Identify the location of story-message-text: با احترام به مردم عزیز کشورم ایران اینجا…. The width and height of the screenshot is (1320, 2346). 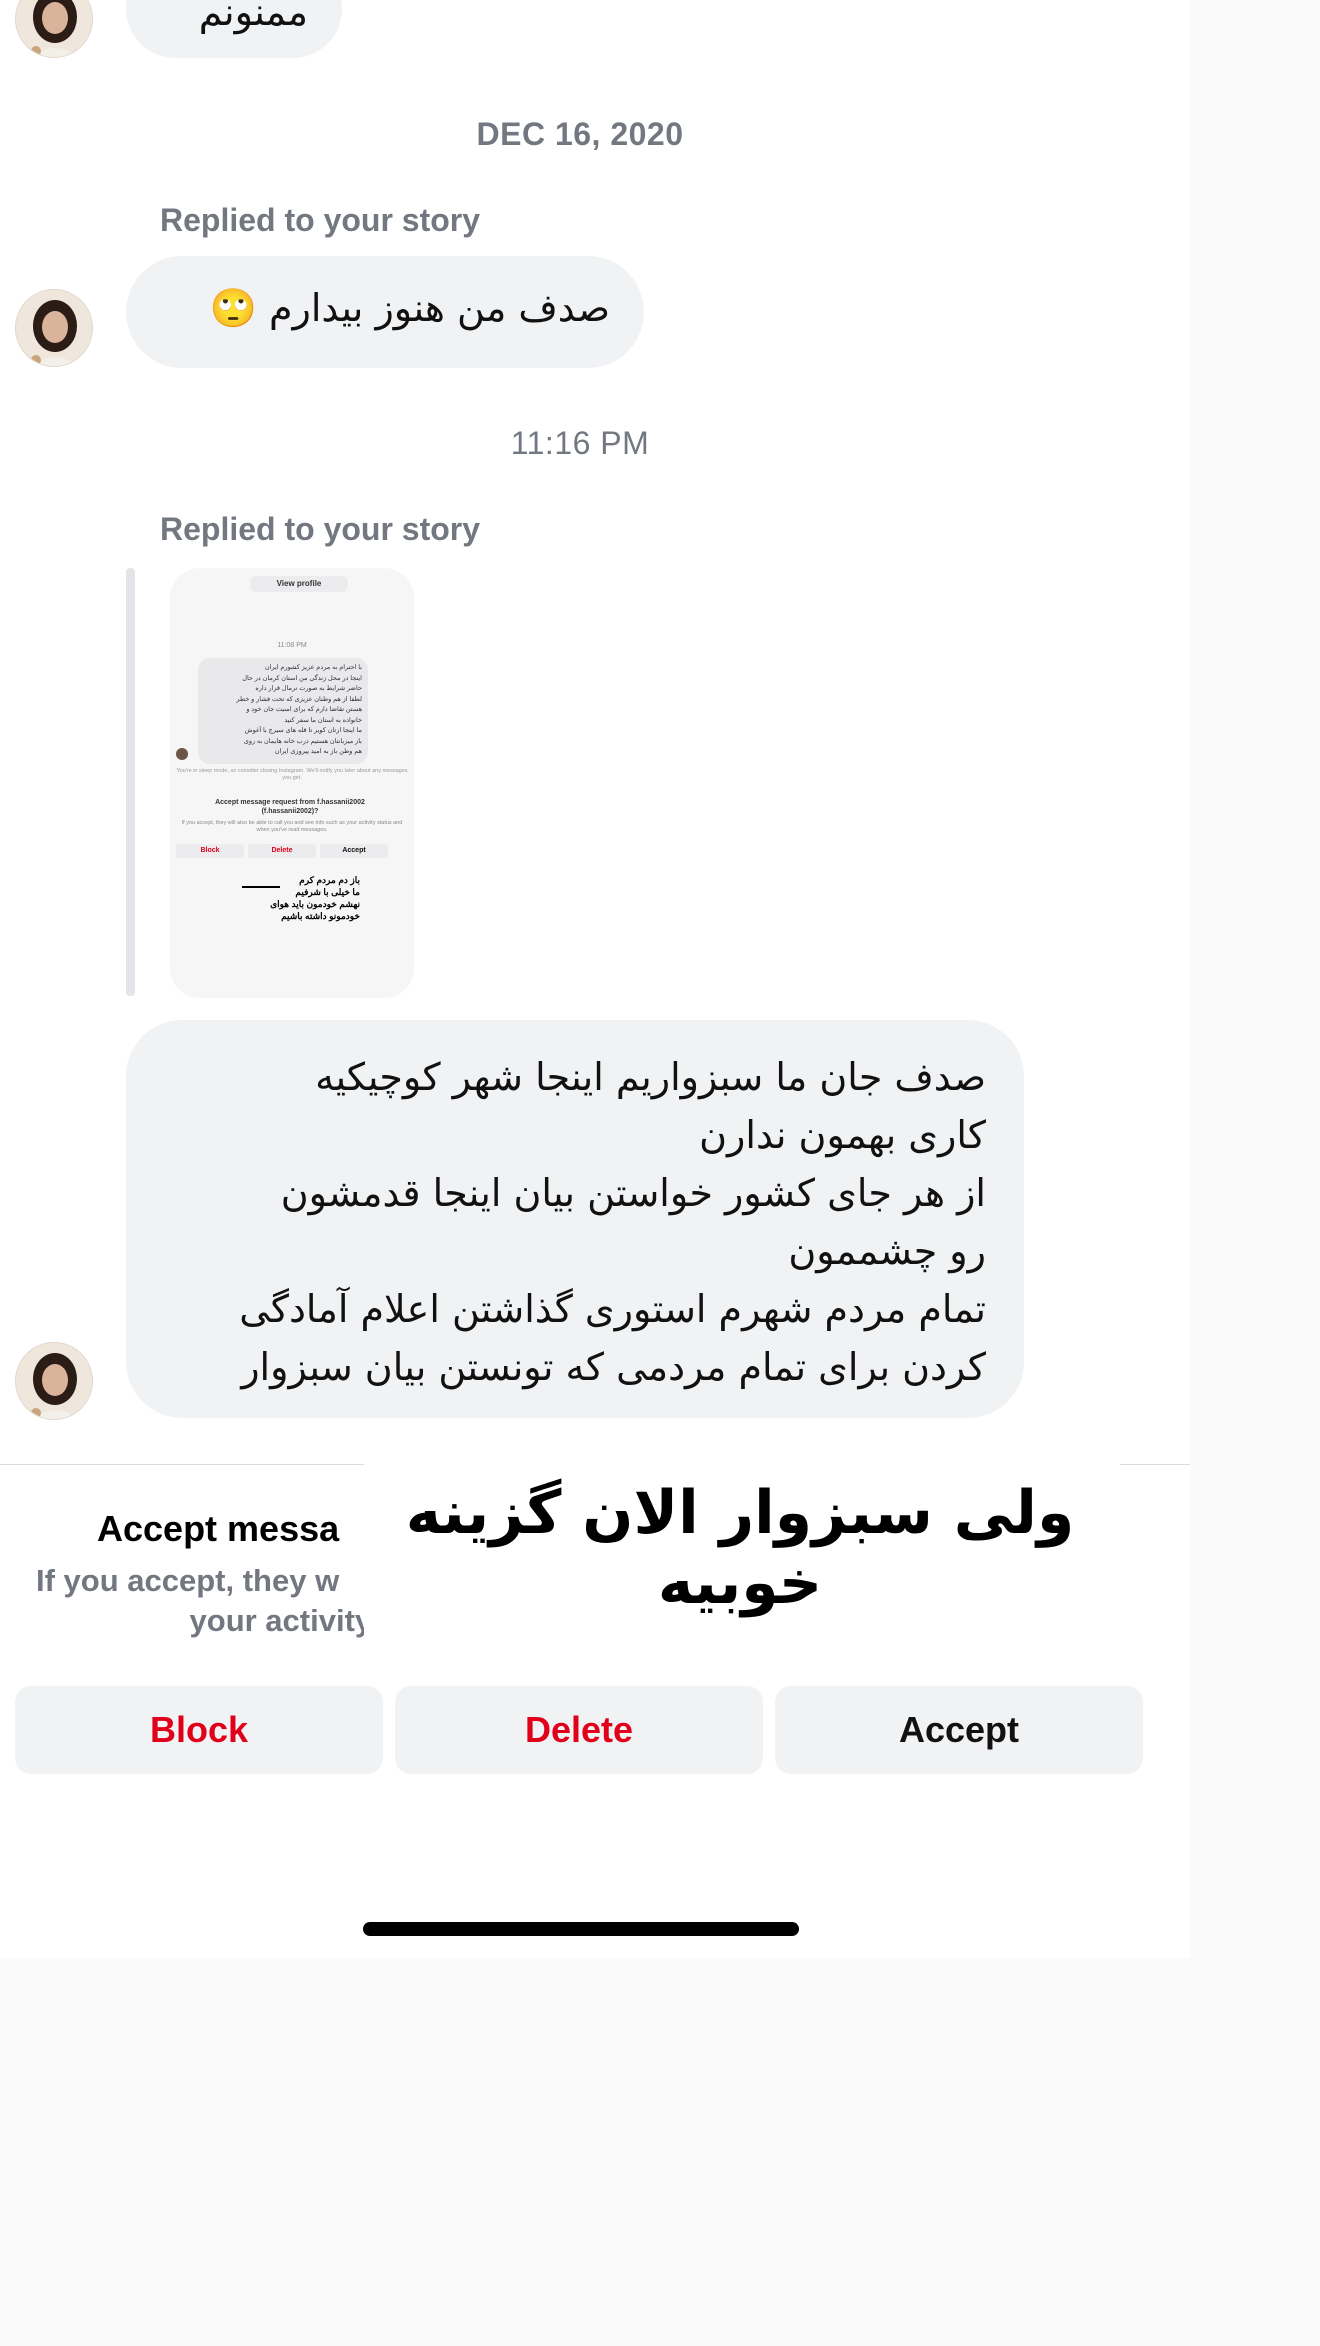
(299, 709).